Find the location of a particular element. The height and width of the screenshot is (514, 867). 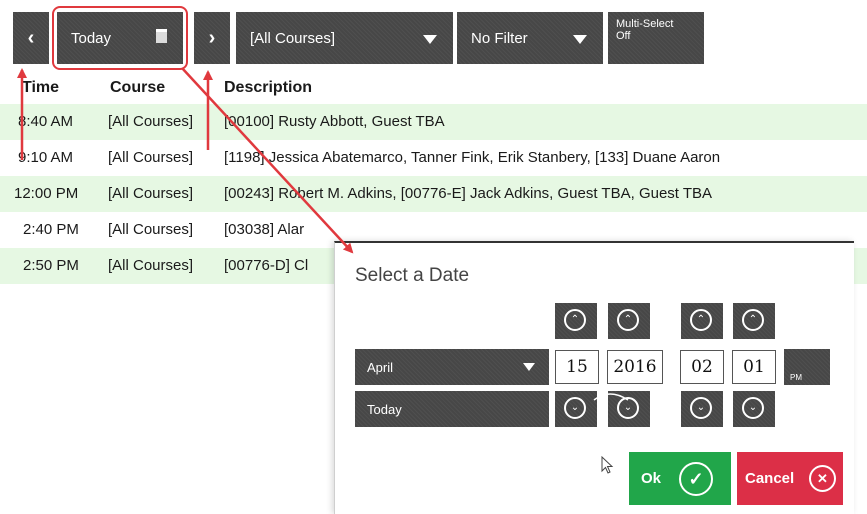

row-description: [03038] Alar is located at coordinates (264, 229).